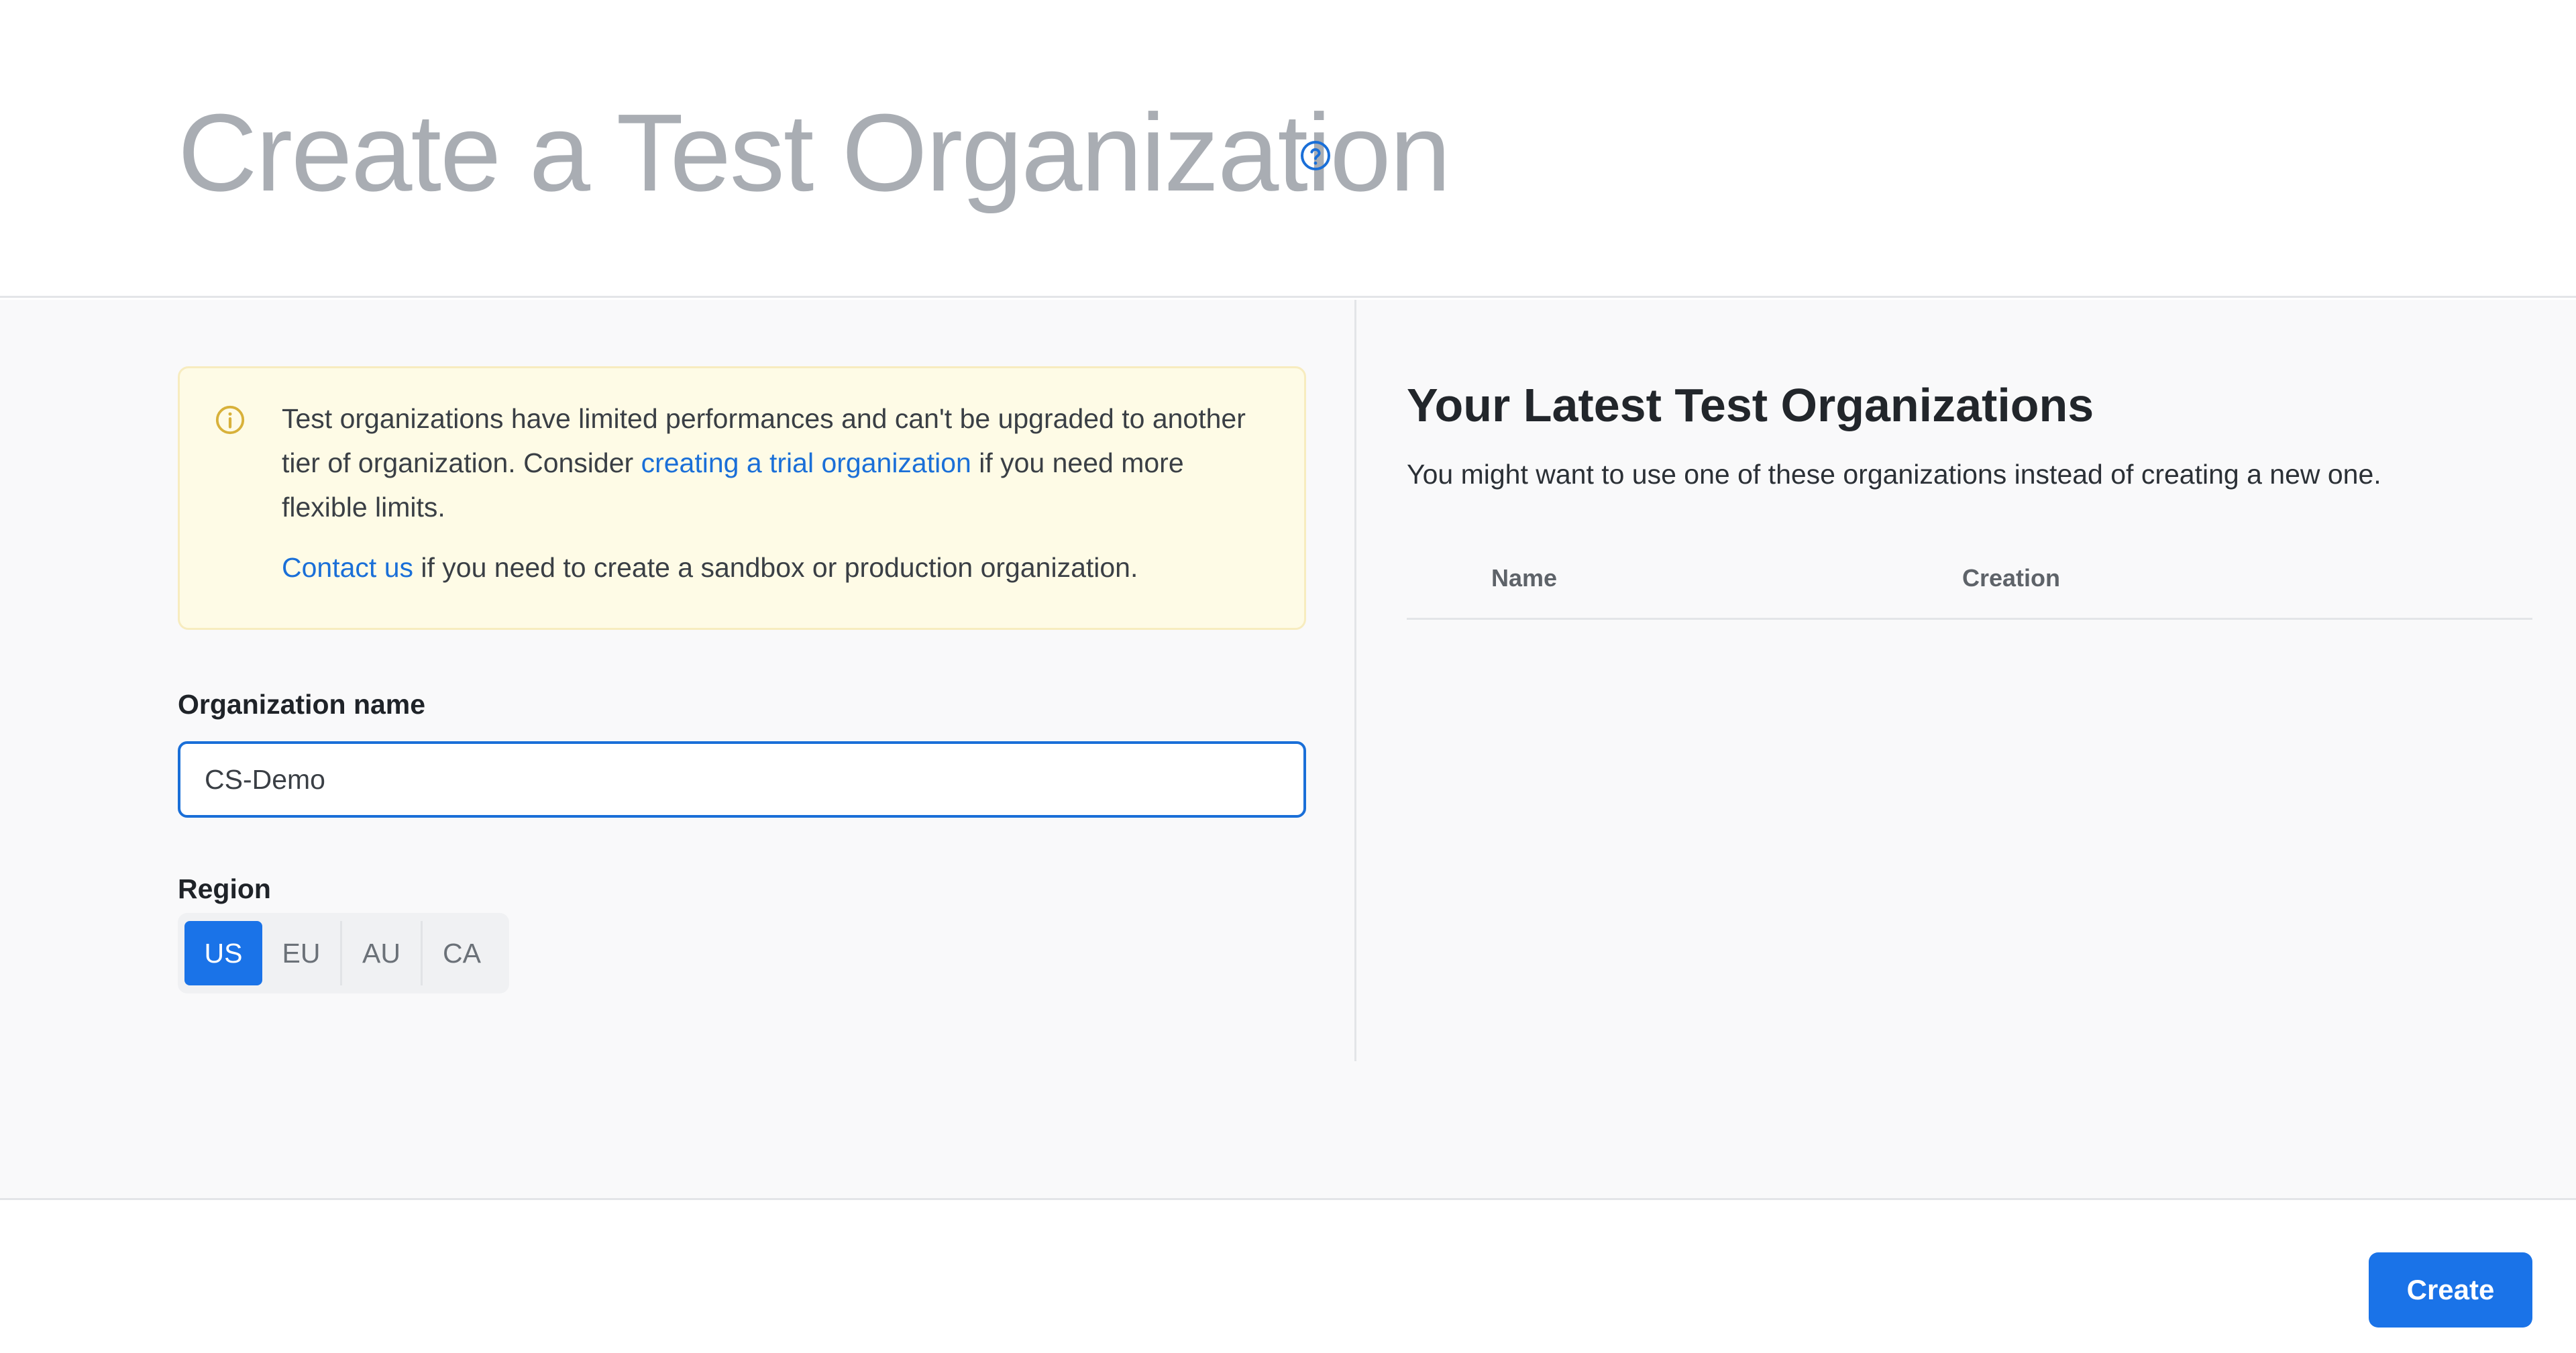 This screenshot has width=2576, height=1353. Describe the element at coordinates (2450, 1290) in the screenshot. I see `create-button: Create` at that location.